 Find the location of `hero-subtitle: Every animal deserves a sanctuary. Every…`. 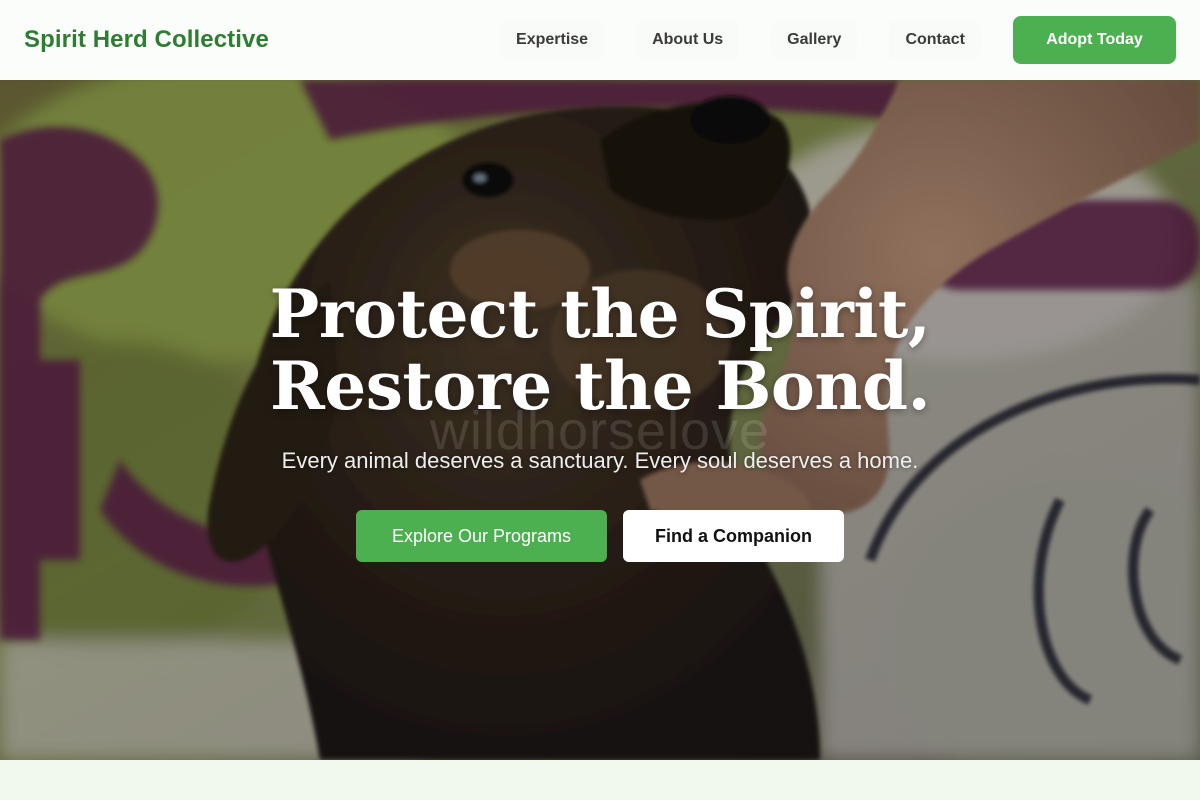

hero-subtitle: Every animal deserves a sanctuary. Every… is located at coordinates (600, 460).